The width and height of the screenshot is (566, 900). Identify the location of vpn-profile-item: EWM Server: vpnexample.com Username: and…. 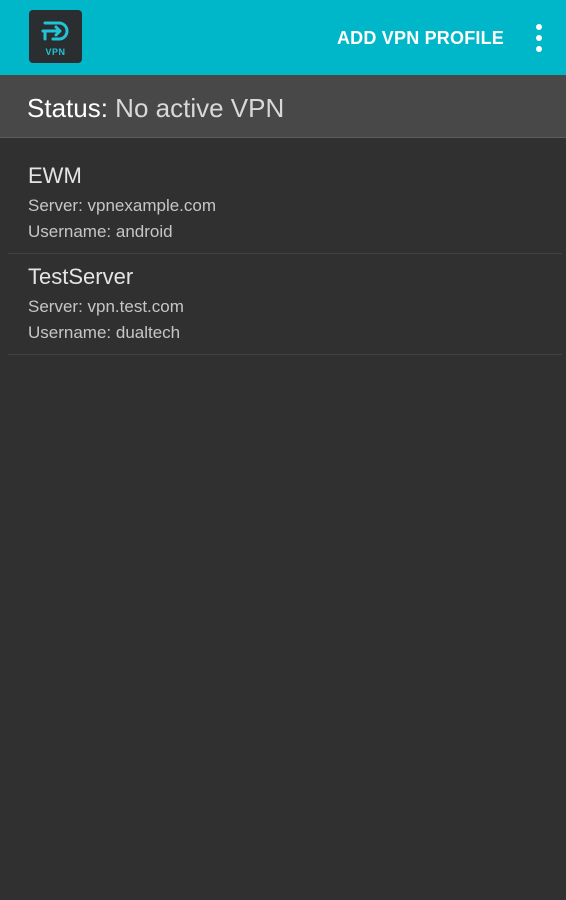
(285, 196).